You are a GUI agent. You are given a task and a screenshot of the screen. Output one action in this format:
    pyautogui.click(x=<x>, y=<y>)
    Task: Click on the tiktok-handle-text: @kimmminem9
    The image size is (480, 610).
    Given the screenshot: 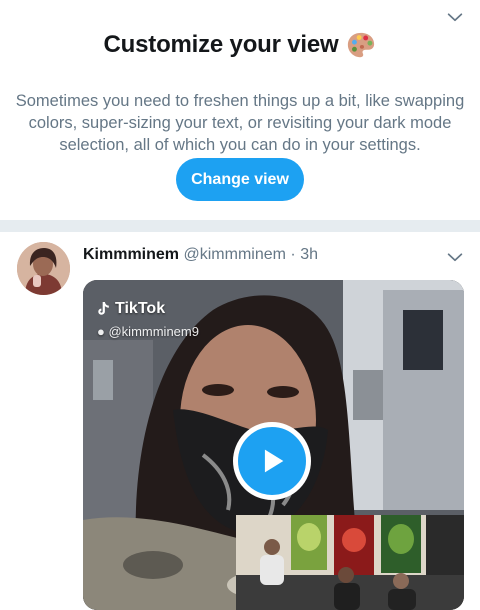 What is the action you would take?
    pyautogui.click(x=153, y=331)
    